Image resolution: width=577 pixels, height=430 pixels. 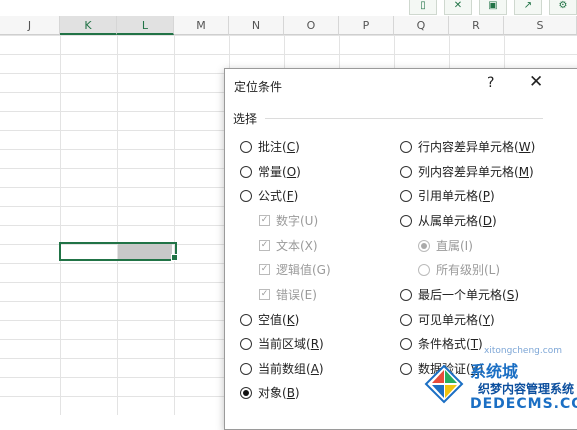 I want to click on option-precedents: 引用单元格(P), so click(x=447, y=195).